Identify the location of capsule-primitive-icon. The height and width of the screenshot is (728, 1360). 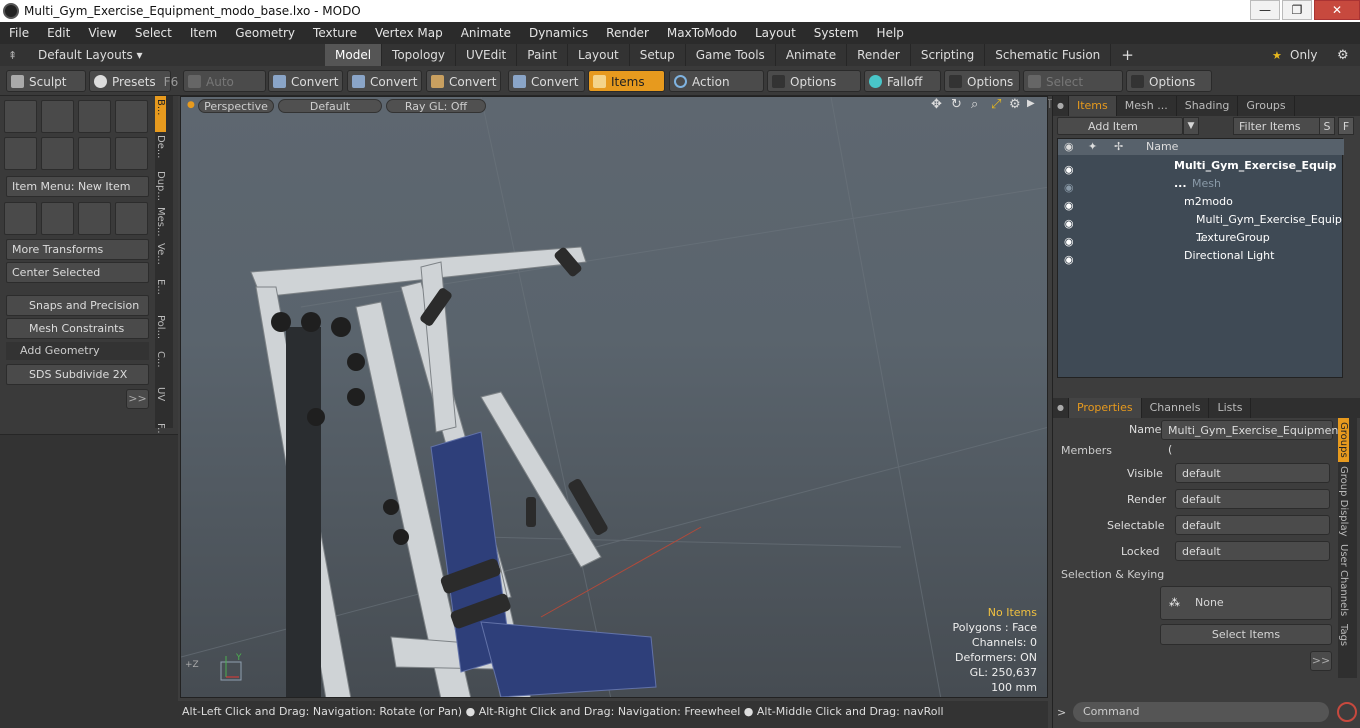
(57, 153).